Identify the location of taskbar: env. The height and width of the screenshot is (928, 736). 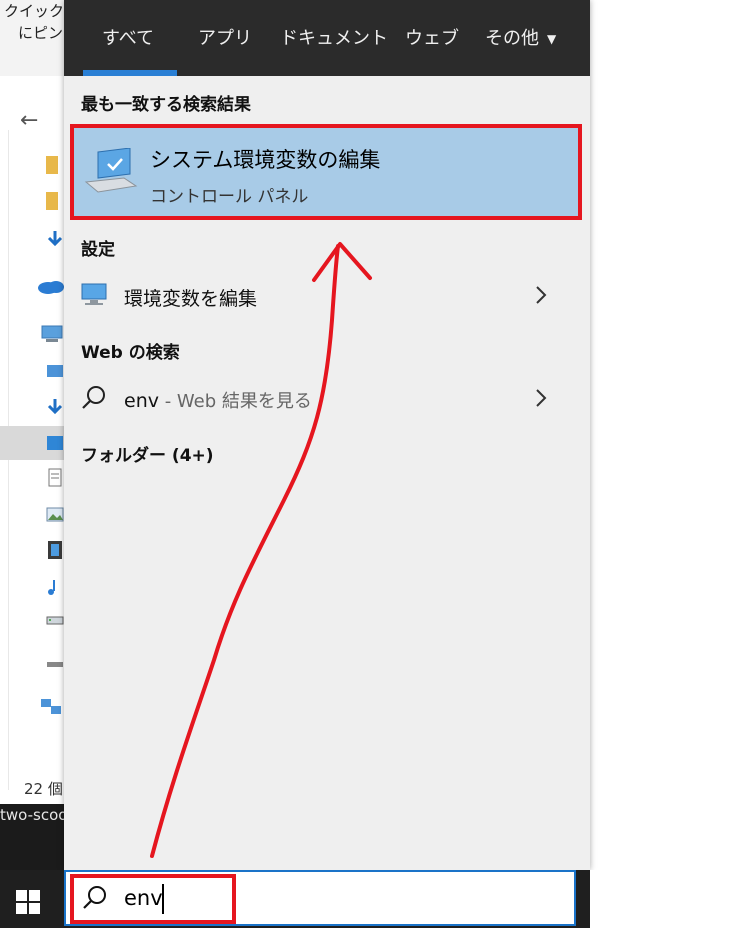
(368, 899).